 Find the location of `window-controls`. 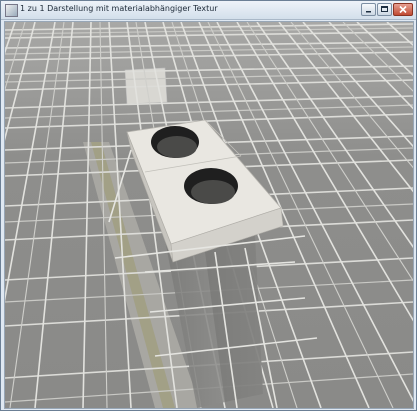

window-controls is located at coordinates (387, 9).